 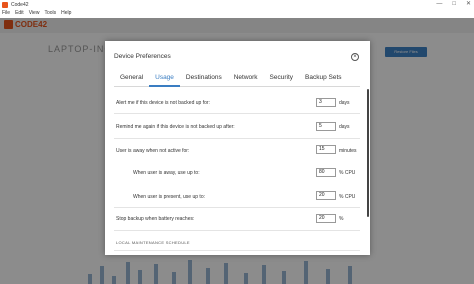 I want to click on window-title: Code42, so click(x=20, y=4).